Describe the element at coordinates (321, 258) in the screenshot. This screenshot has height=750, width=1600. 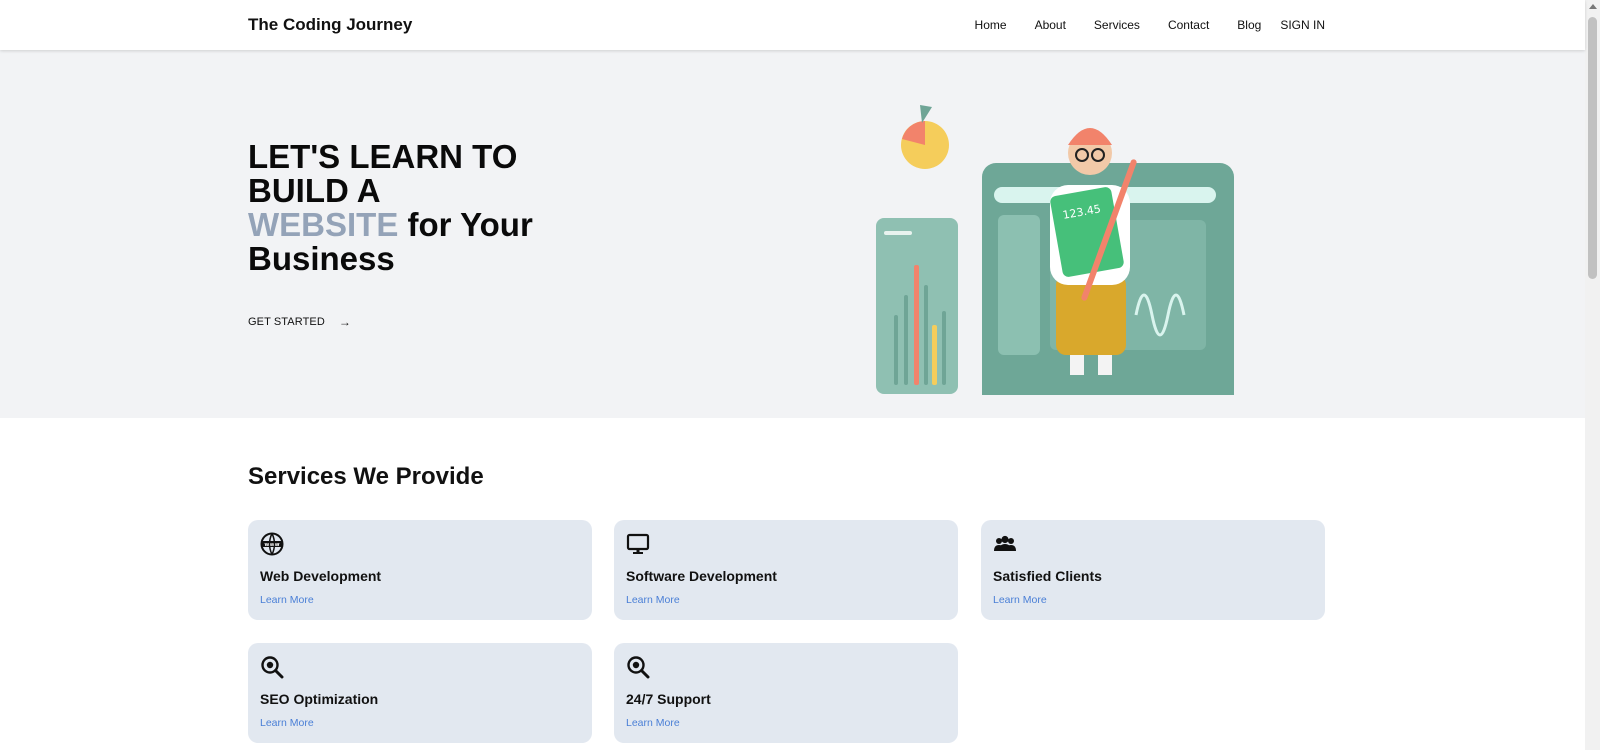
I see `hero-line-4: Business` at that location.